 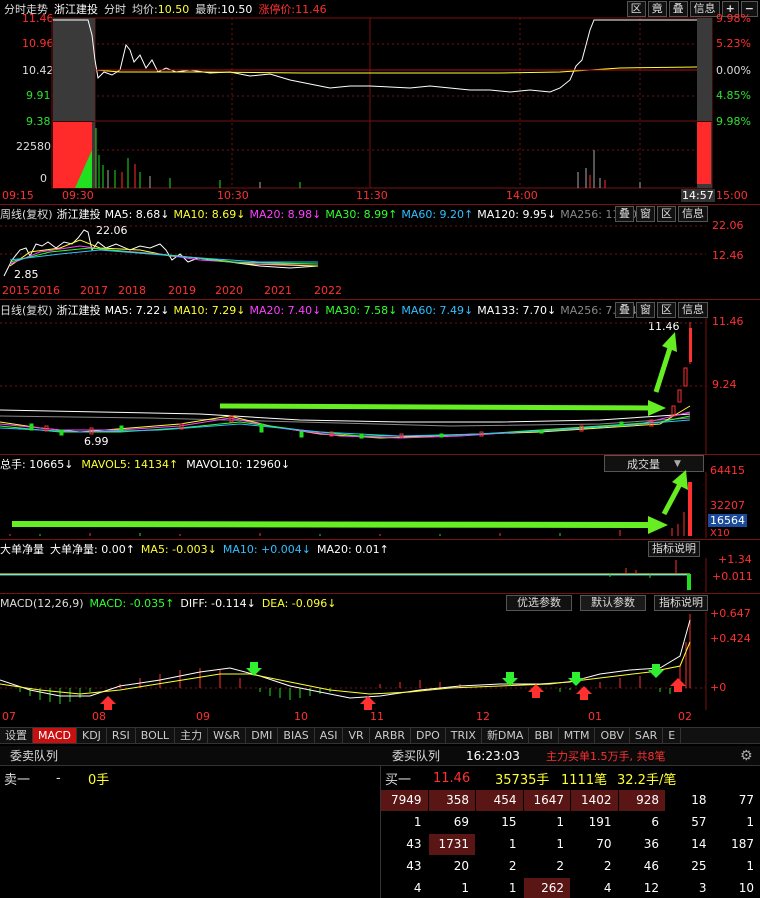 I want to click on buy1-qty: 35735手, so click(x=522, y=780).